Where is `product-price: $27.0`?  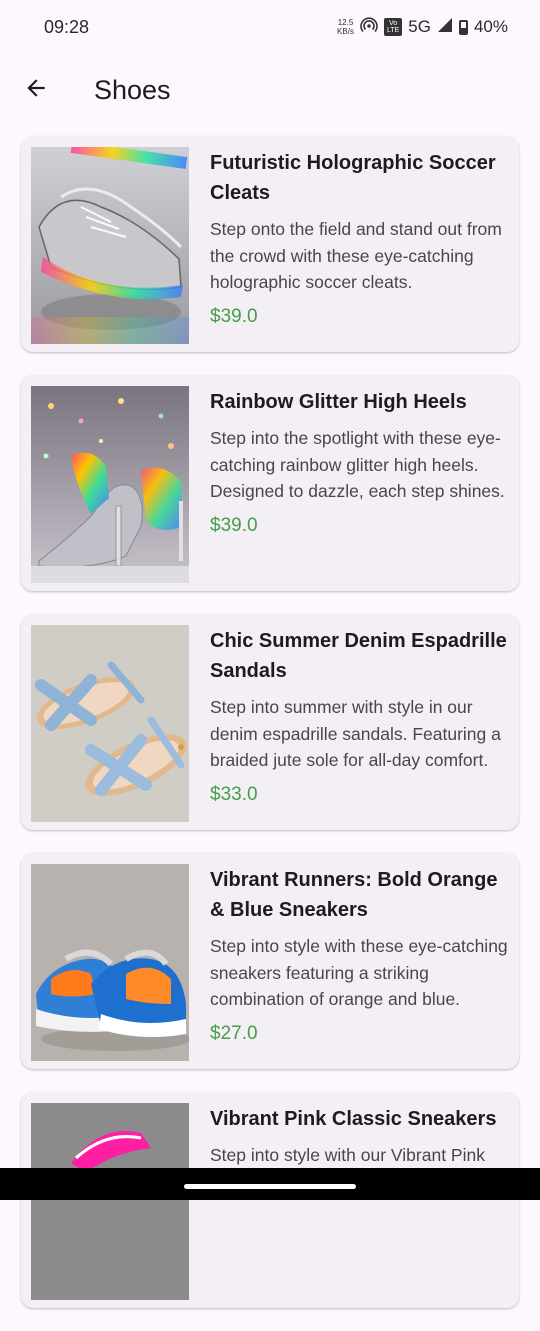
product-price: $27.0 is located at coordinates (234, 1033).